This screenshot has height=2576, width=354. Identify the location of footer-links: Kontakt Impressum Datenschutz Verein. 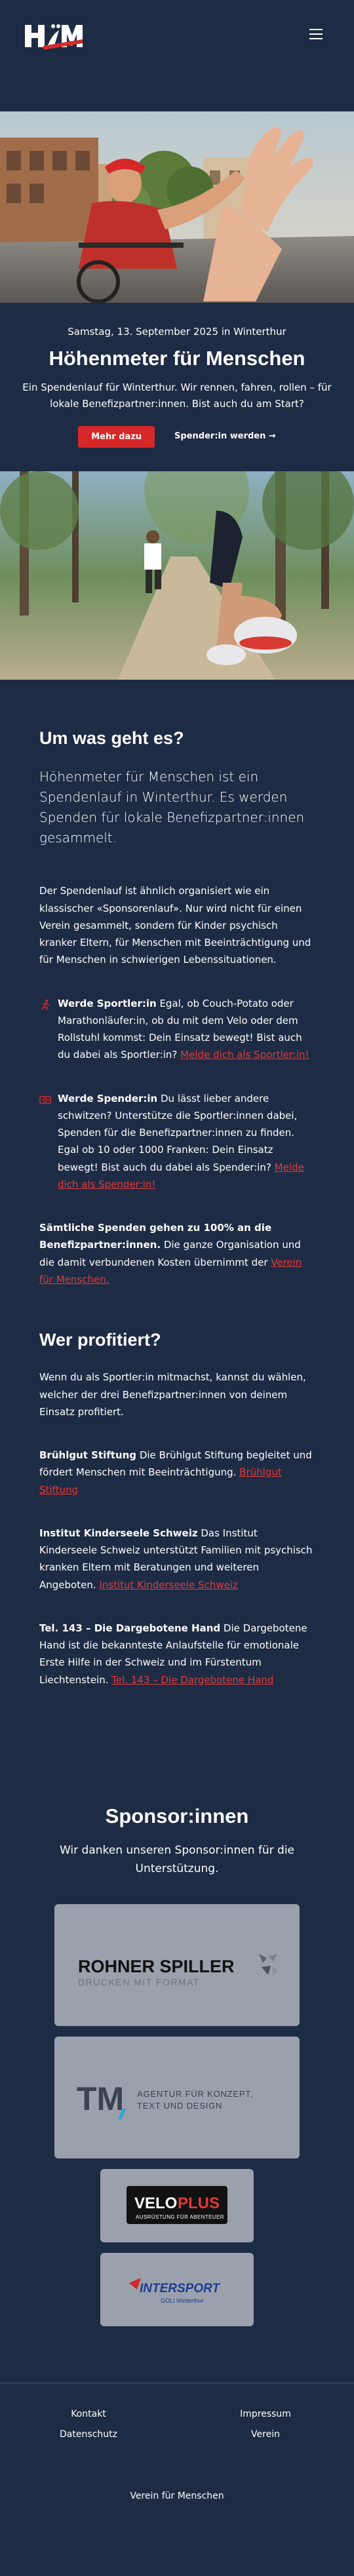
(177, 2424).